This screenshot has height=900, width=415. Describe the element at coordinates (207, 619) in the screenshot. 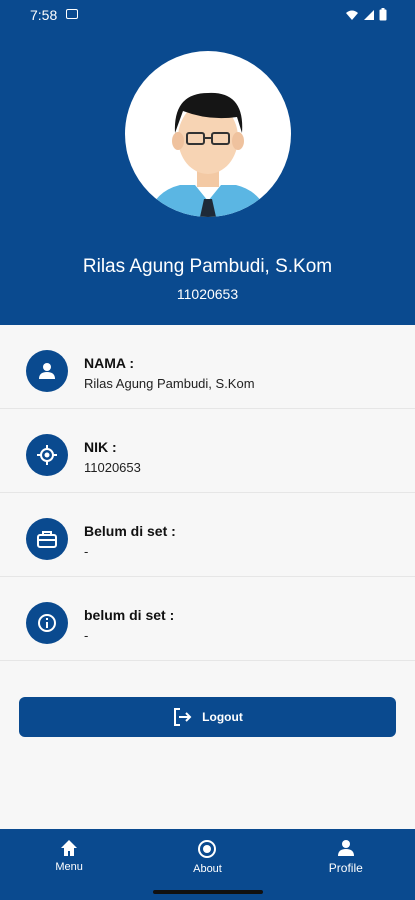

I see `info-row-belum-di-set-2: belum di set : -` at that location.